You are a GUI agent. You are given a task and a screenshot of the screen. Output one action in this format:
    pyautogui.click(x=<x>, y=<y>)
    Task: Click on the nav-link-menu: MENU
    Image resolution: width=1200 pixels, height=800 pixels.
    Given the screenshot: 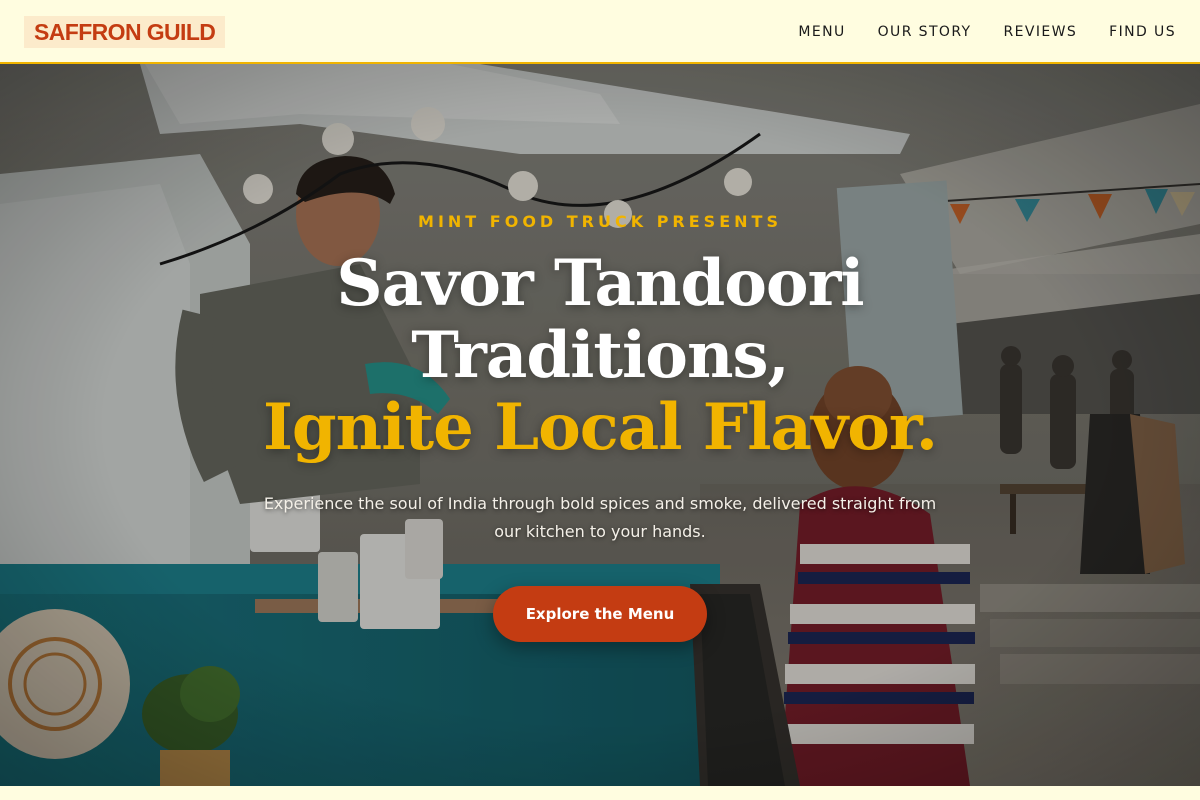 What is the action you would take?
    pyautogui.click(x=821, y=32)
    